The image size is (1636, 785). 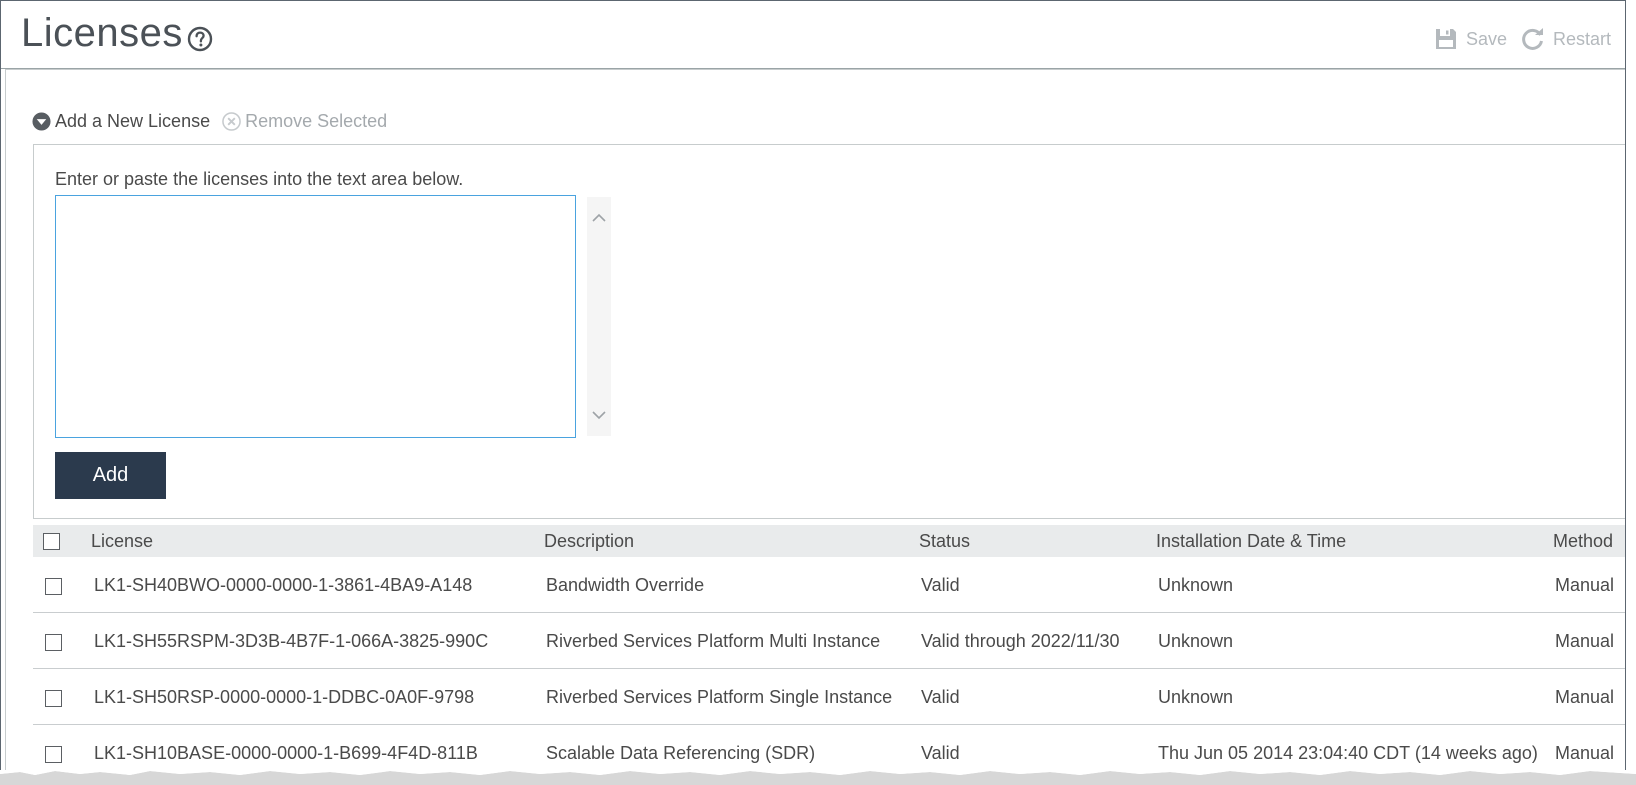 I want to click on chevron-up-icon, so click(x=599, y=218).